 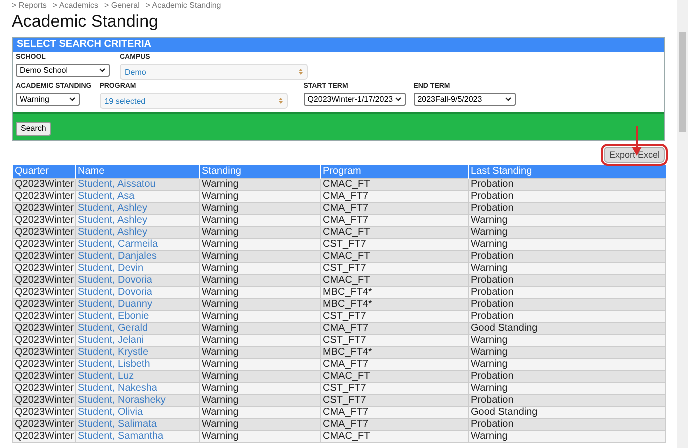 What do you see at coordinates (138, 412) in the screenshot?
I see `student-name-link: Student, Olivia` at bounding box center [138, 412].